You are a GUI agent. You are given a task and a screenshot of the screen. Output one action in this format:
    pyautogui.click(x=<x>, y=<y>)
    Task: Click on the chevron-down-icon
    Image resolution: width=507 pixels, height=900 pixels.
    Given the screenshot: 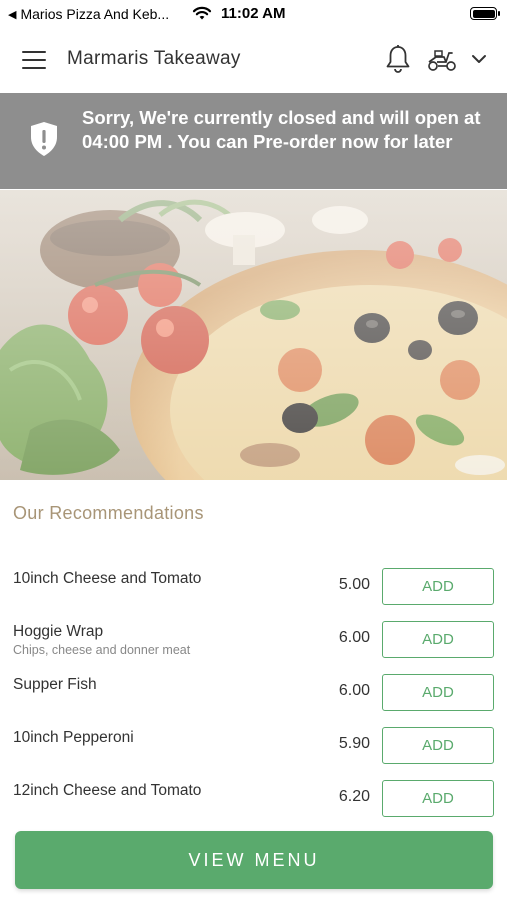 What is the action you would take?
    pyautogui.click(x=479, y=59)
    